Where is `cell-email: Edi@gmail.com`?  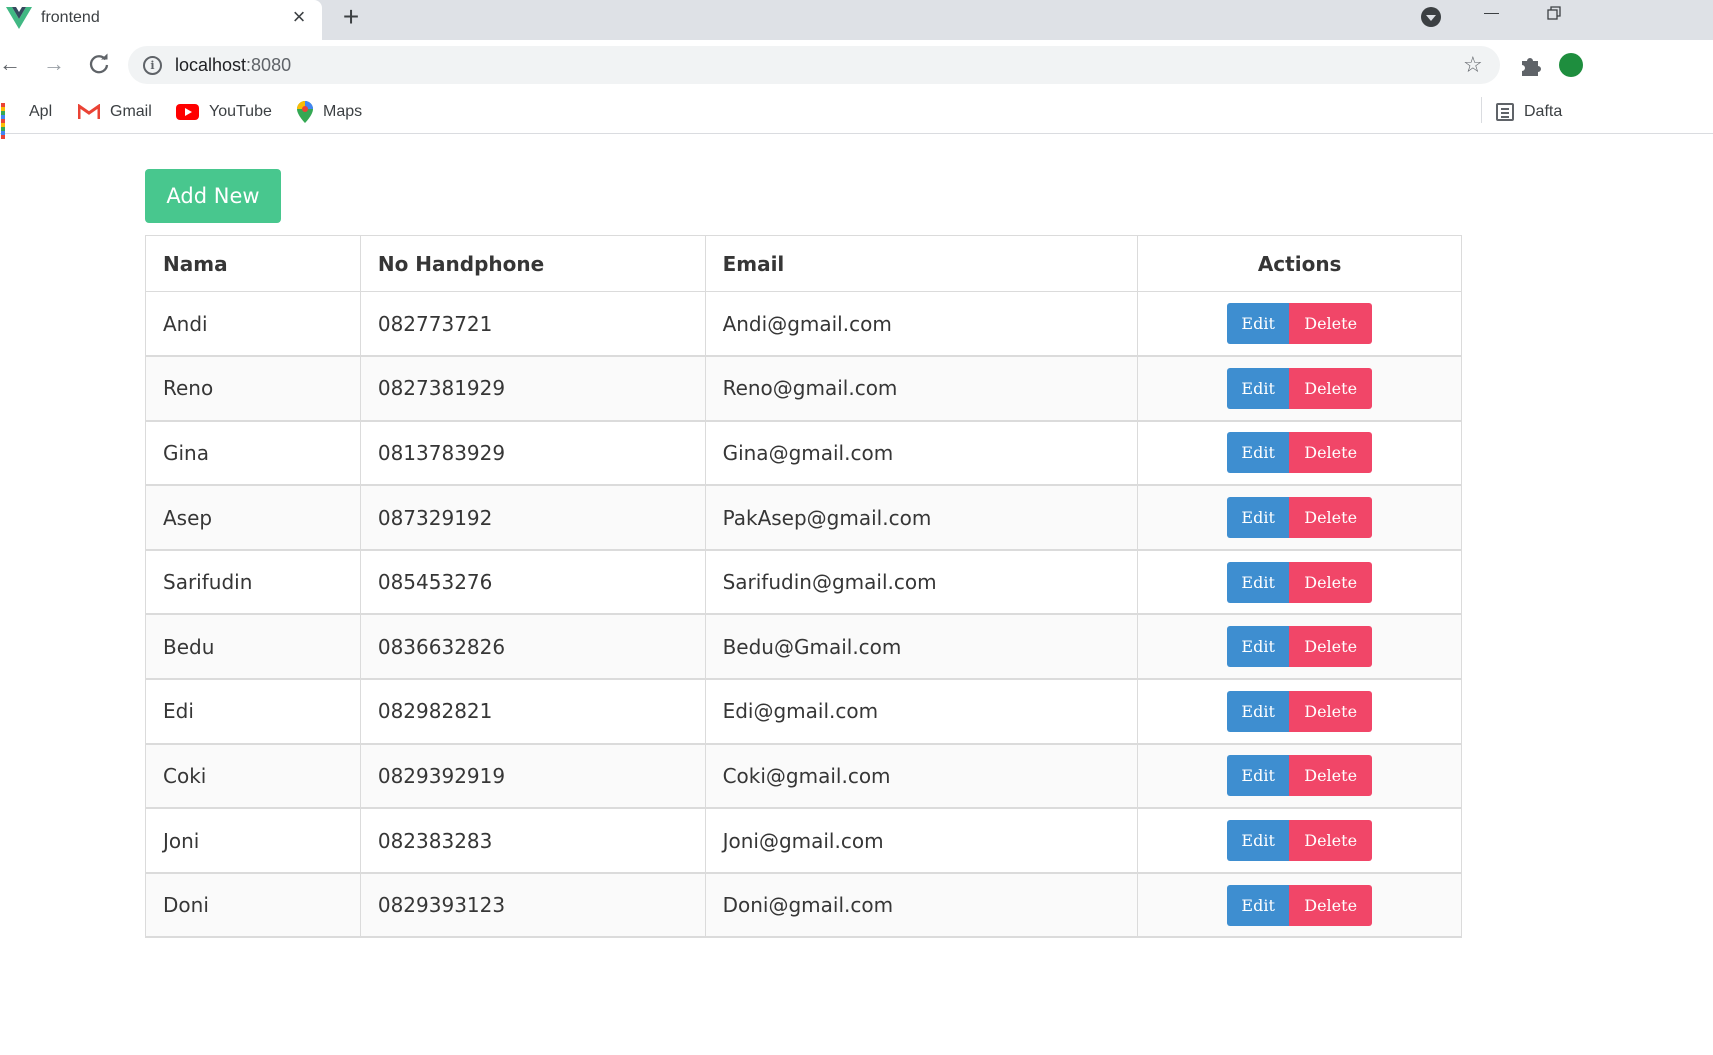
cell-email: Edi@gmail.com is located at coordinates (921, 711).